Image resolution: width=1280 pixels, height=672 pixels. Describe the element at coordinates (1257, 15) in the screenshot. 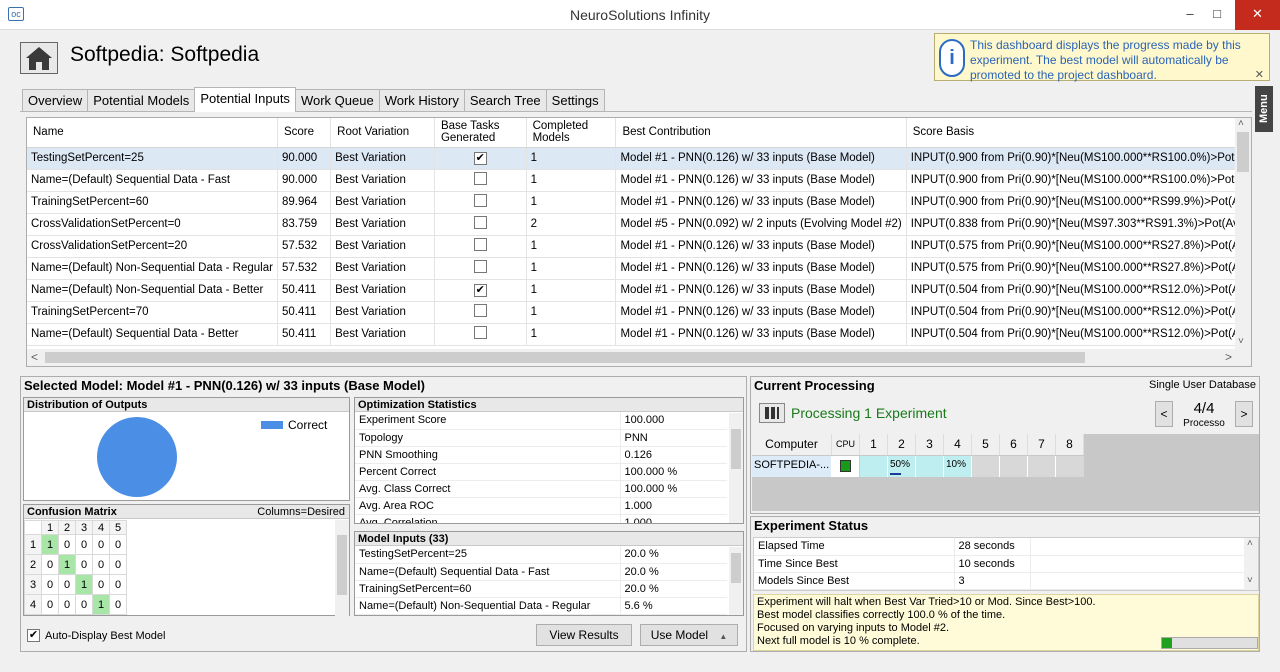

I see `close-button: ✕` at that location.